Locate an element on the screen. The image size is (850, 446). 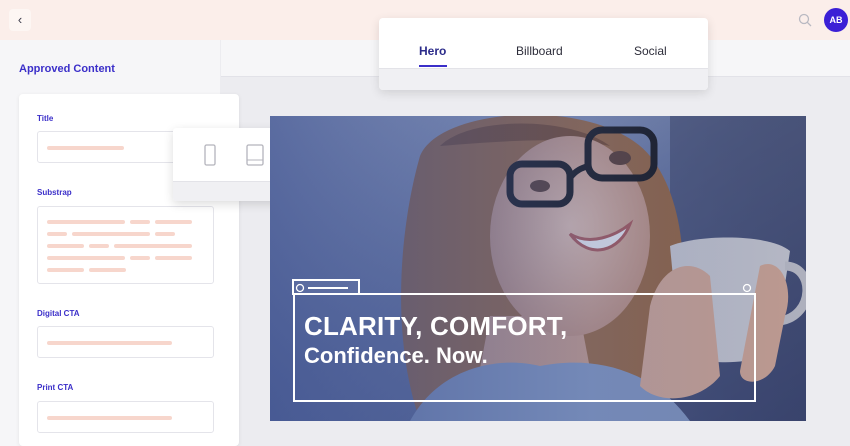
print-cta-field is located at coordinates (125, 417).